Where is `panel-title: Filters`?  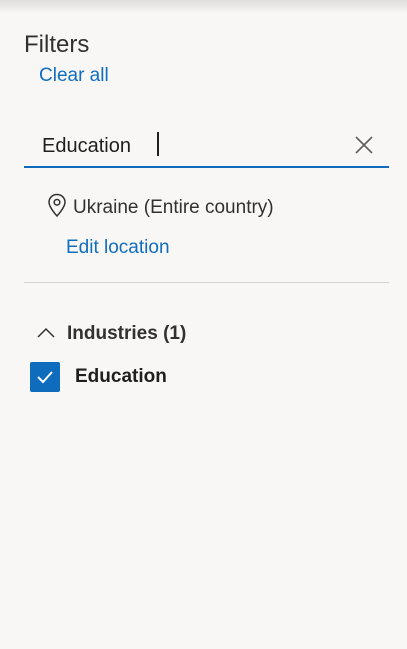 panel-title: Filters is located at coordinates (57, 44).